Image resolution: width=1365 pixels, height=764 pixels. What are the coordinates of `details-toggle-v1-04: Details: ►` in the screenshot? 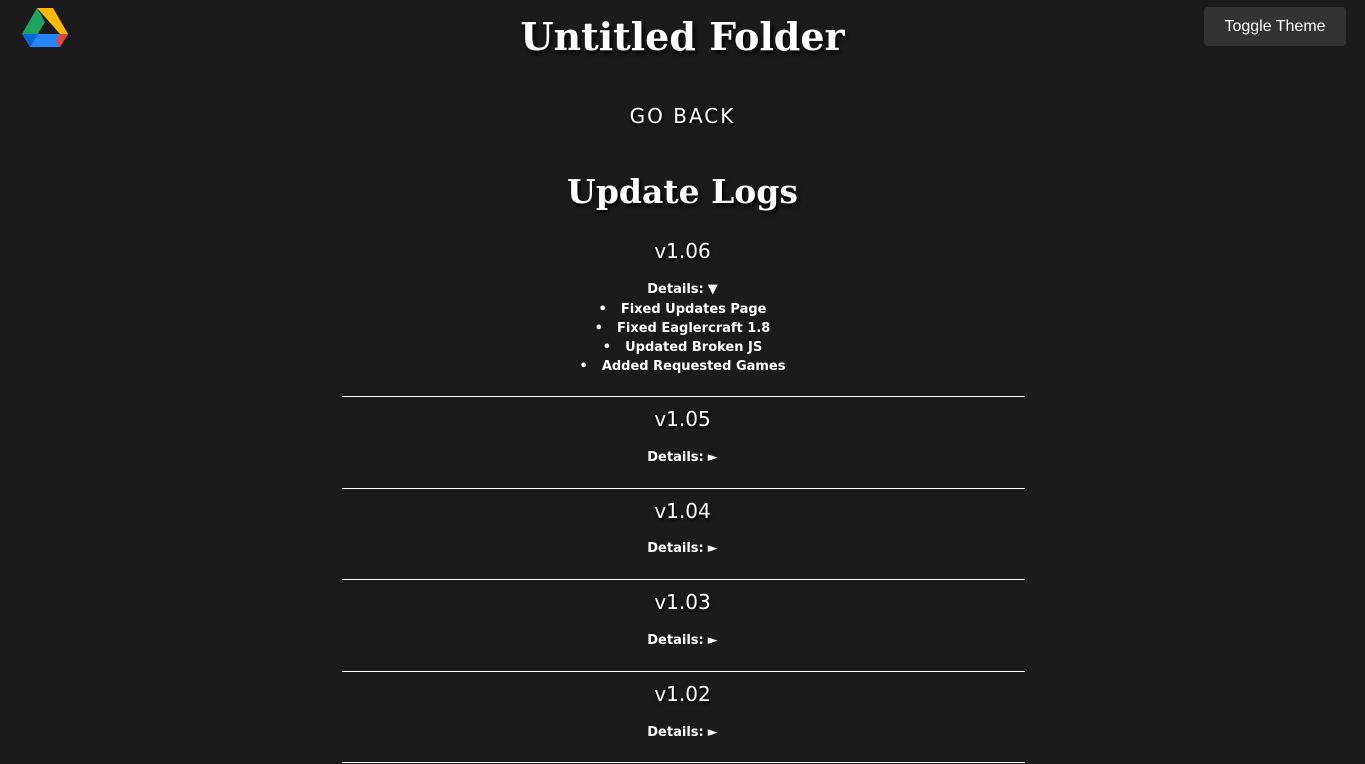 It's located at (682, 549).